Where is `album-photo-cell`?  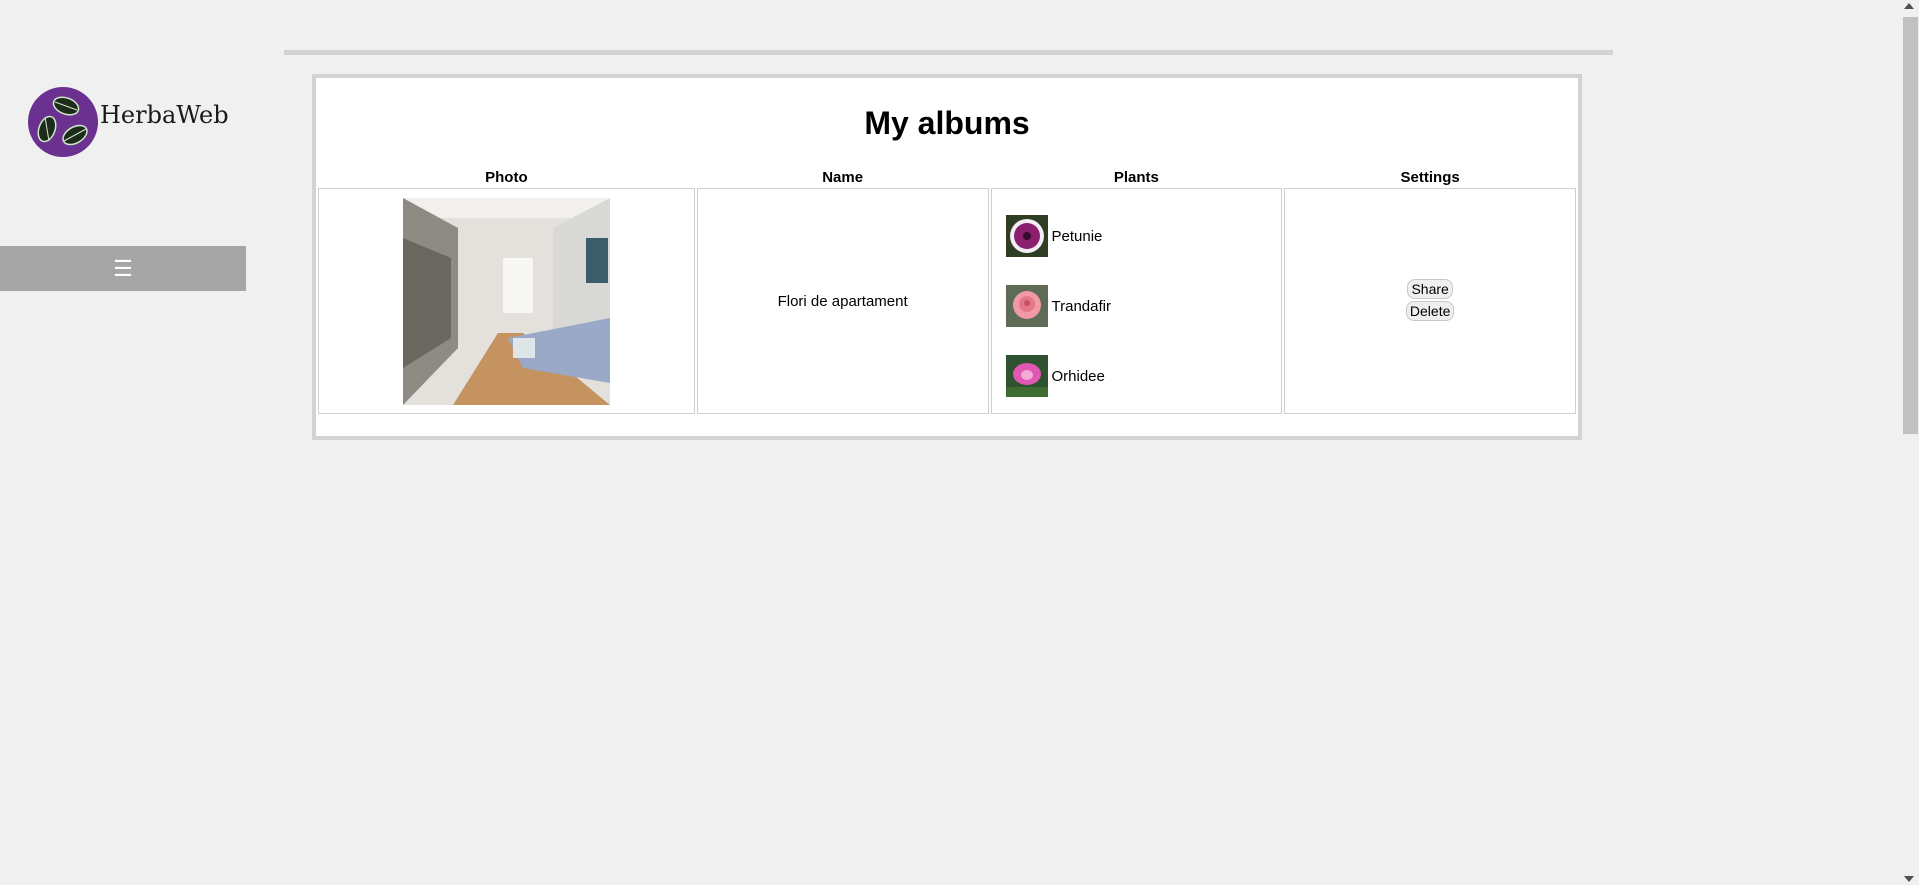
album-photo-cell is located at coordinates (506, 301).